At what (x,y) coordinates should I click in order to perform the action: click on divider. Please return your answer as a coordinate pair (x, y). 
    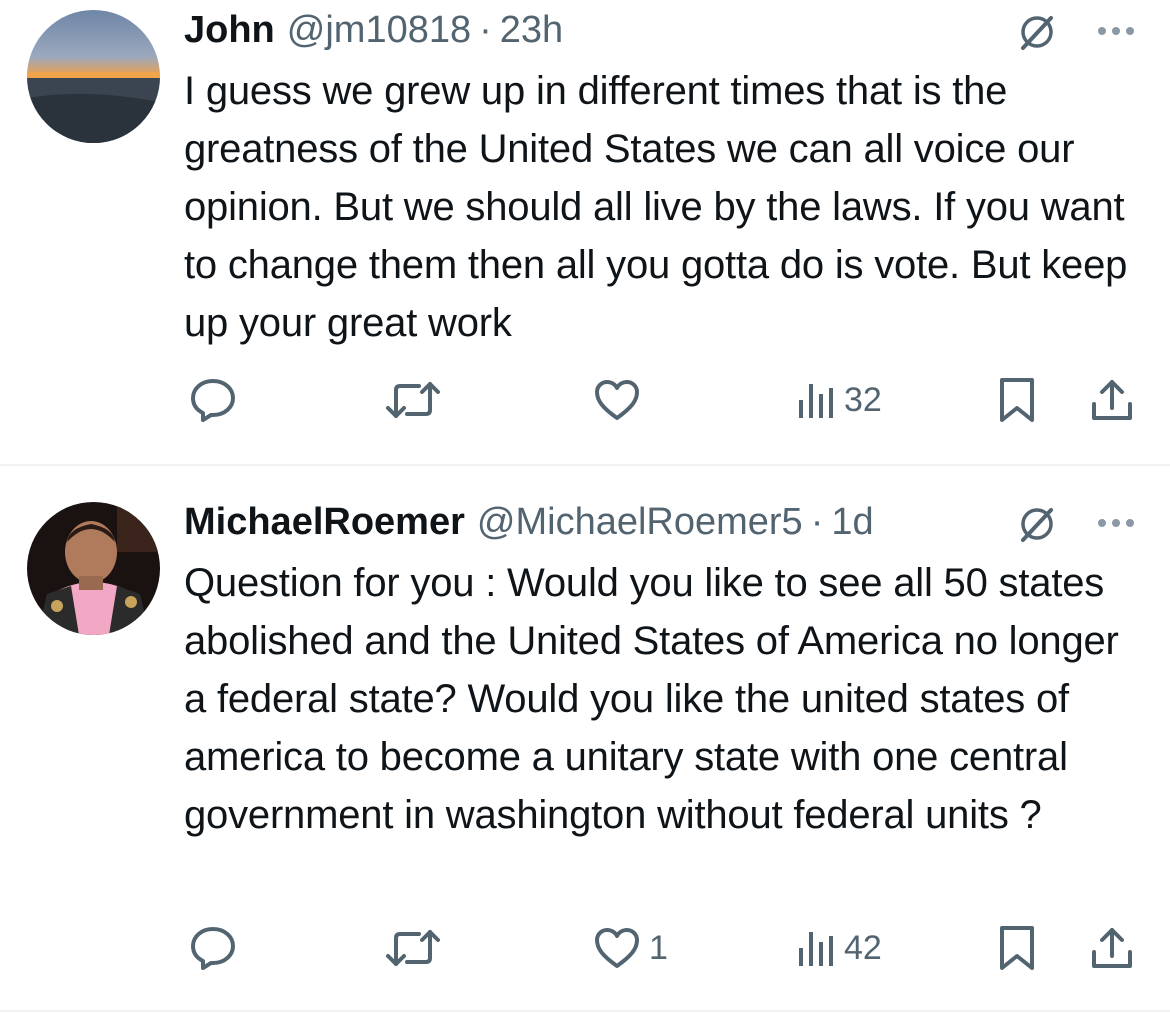
    Looking at the image, I should click on (585, 1011).